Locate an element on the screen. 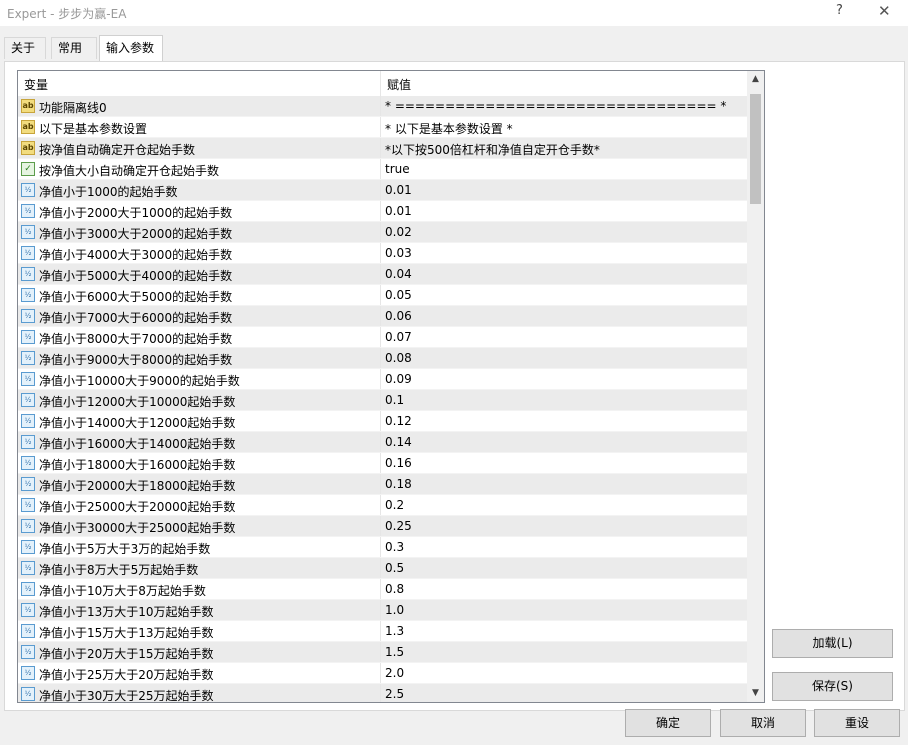 Image resolution: width=908 pixels, height=745 pixels. table-row: ½ 净值小于9000大于8000的起始手数 0.08 is located at coordinates (382, 358).